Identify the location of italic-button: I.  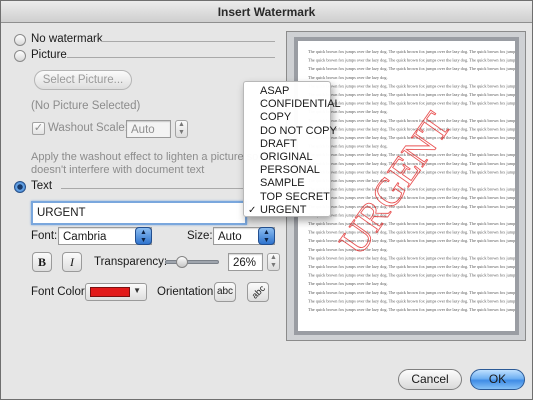
(72, 262).